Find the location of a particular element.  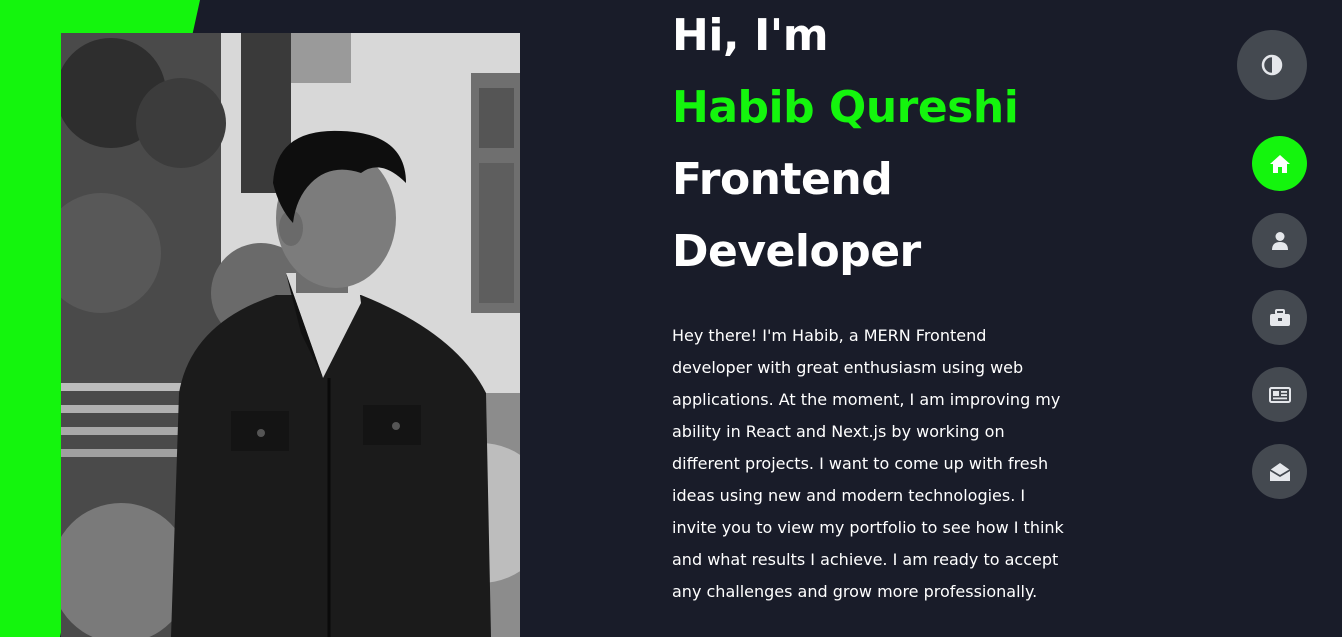

theme-toggle-button is located at coordinates (1272, 65).